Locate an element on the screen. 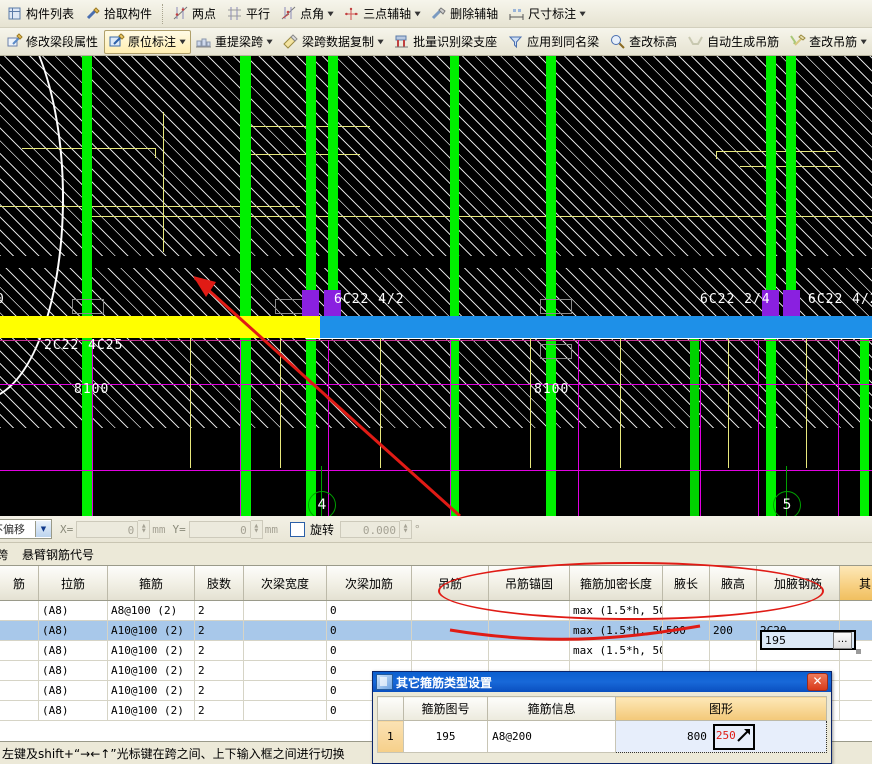 The width and height of the screenshot is (872, 764). toolbar-item-apply-same-name-beam: 应用到同名梁 is located at coordinates (554, 42).